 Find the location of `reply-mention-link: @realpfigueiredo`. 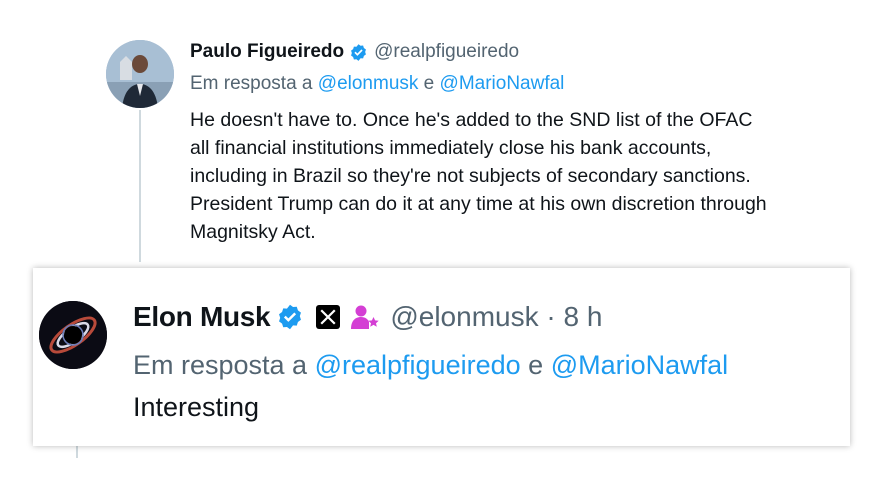

reply-mention-link: @realpfigueiredo is located at coordinates (418, 365).